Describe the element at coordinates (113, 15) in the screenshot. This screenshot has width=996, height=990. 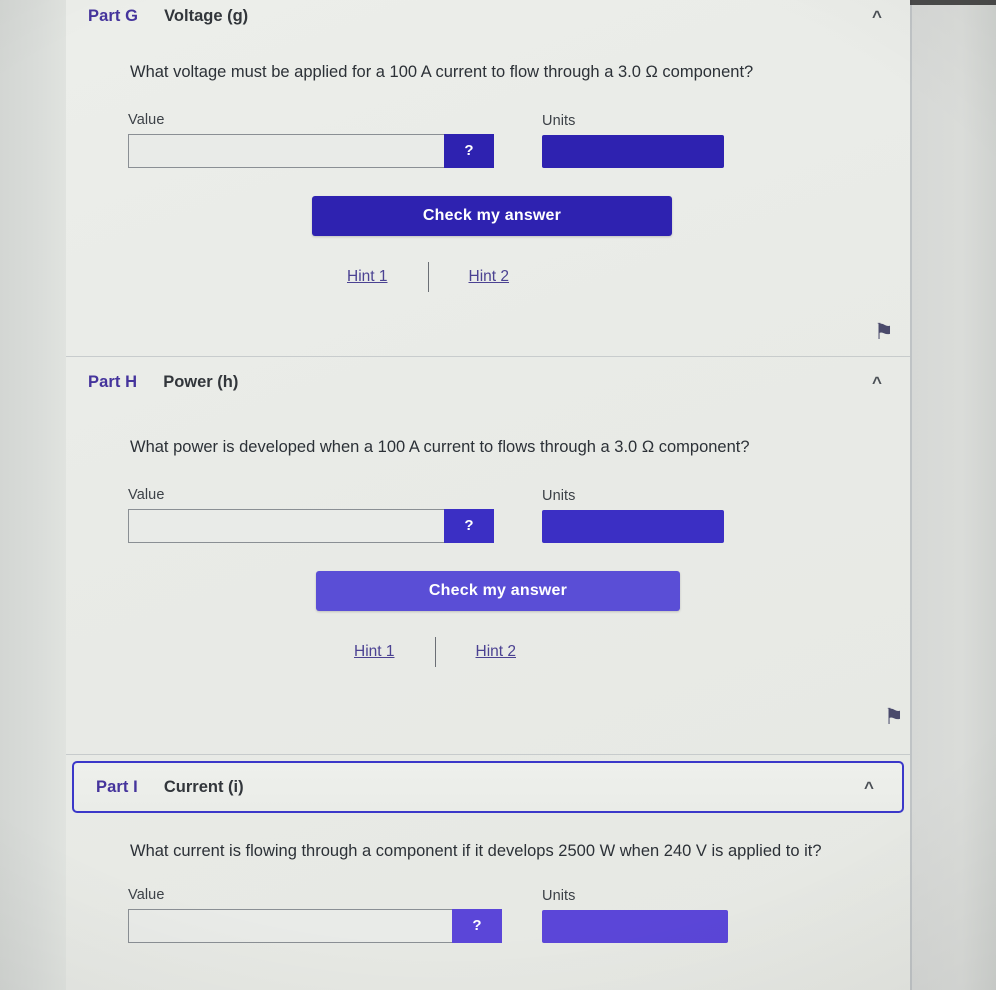
I see `part-id-g: Part G` at that location.